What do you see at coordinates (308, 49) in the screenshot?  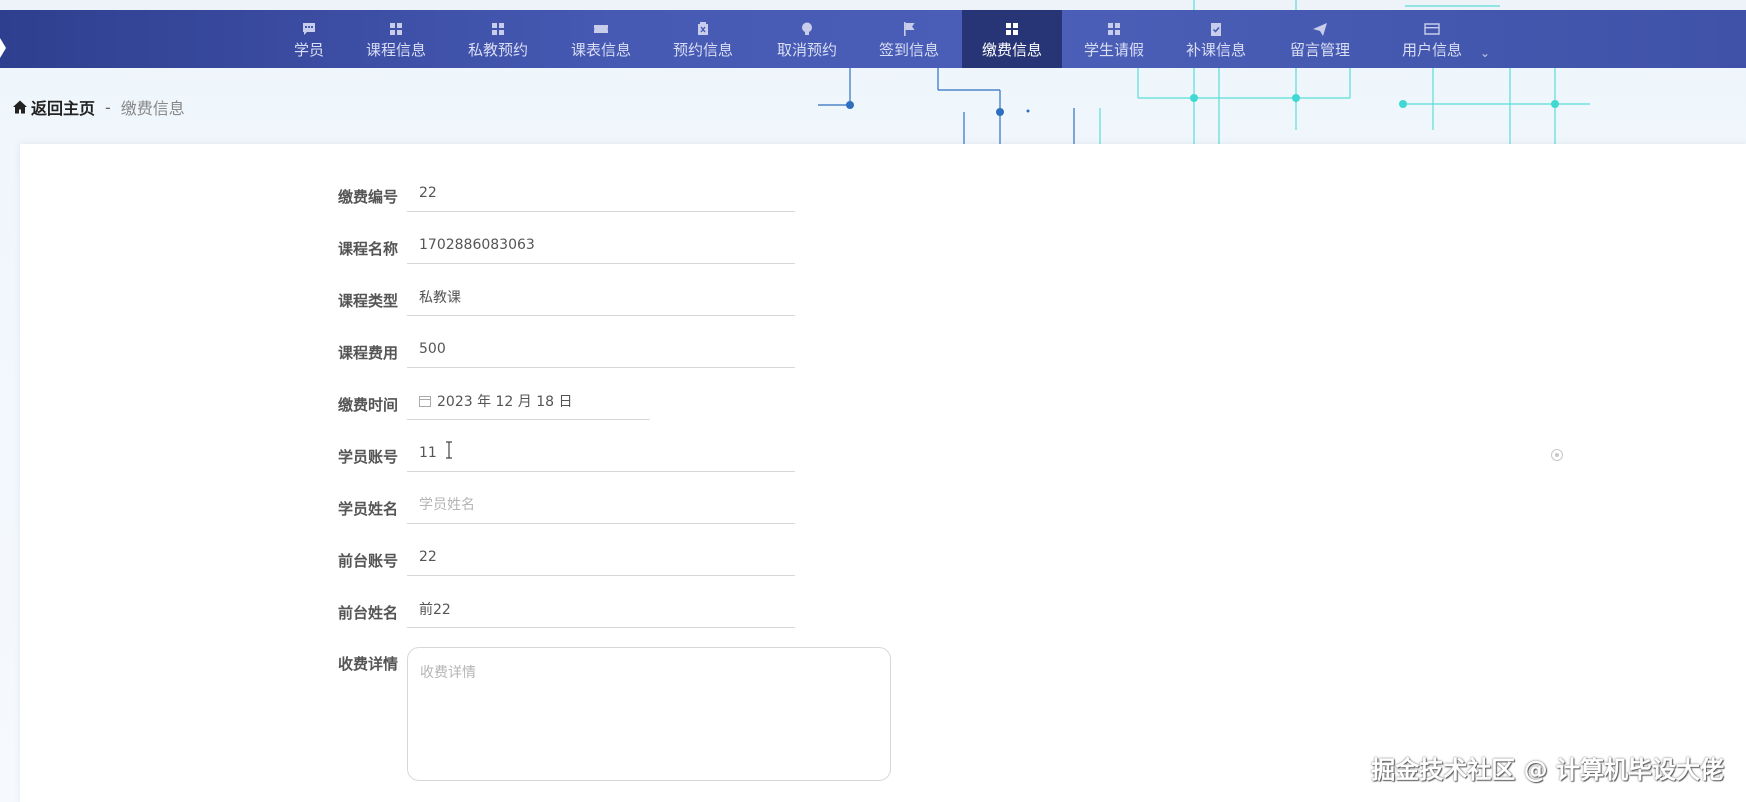 I see `nav-item-label: 学员` at bounding box center [308, 49].